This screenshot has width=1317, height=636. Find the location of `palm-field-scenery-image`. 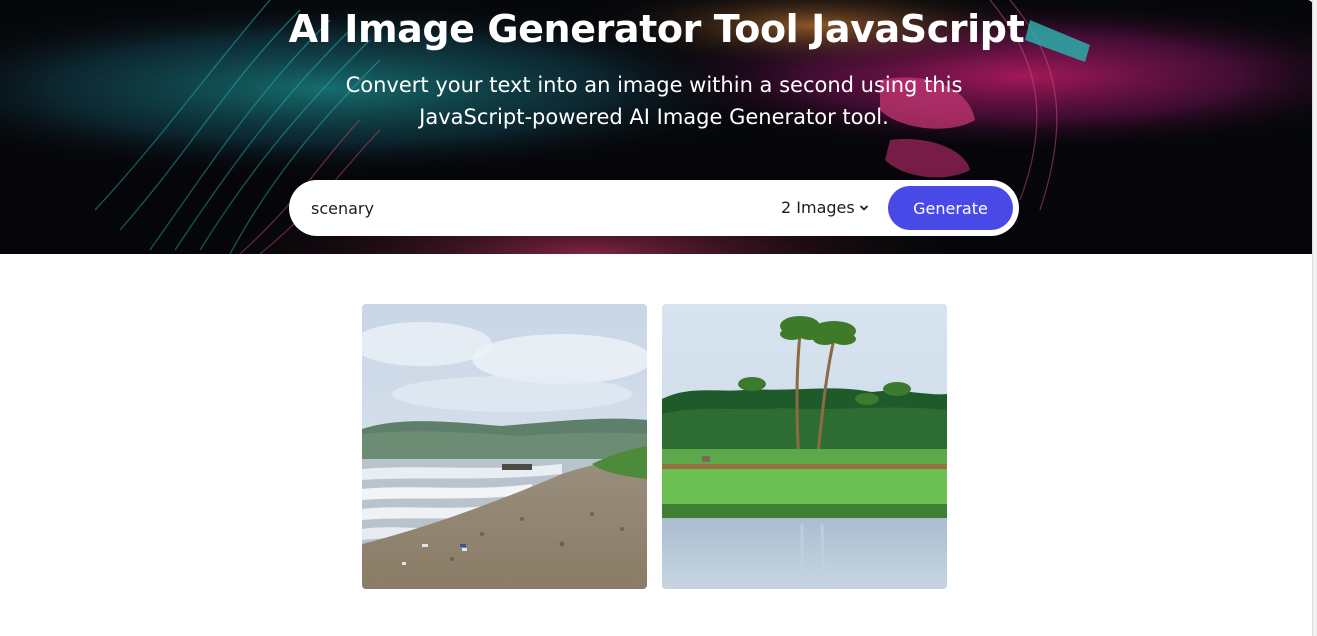

palm-field-scenery-image is located at coordinates (804, 446).